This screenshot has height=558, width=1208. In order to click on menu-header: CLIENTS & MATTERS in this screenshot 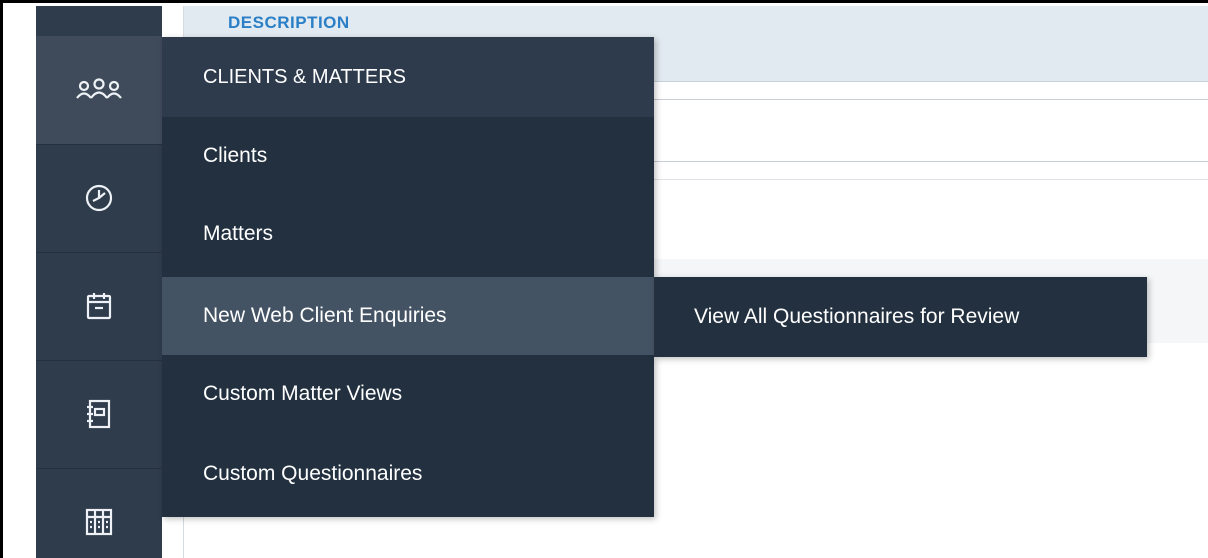, I will do `click(408, 77)`.